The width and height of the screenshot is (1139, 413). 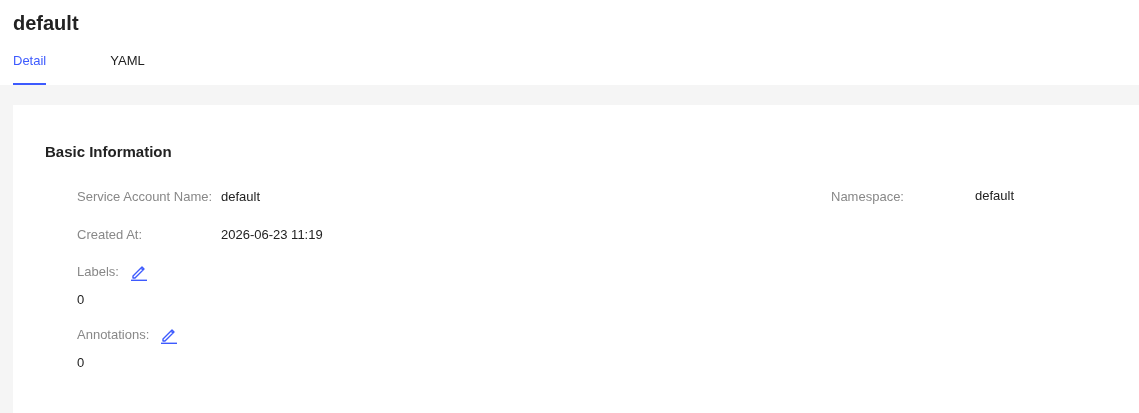 I want to click on field-label: Created At:, so click(x=110, y=234).